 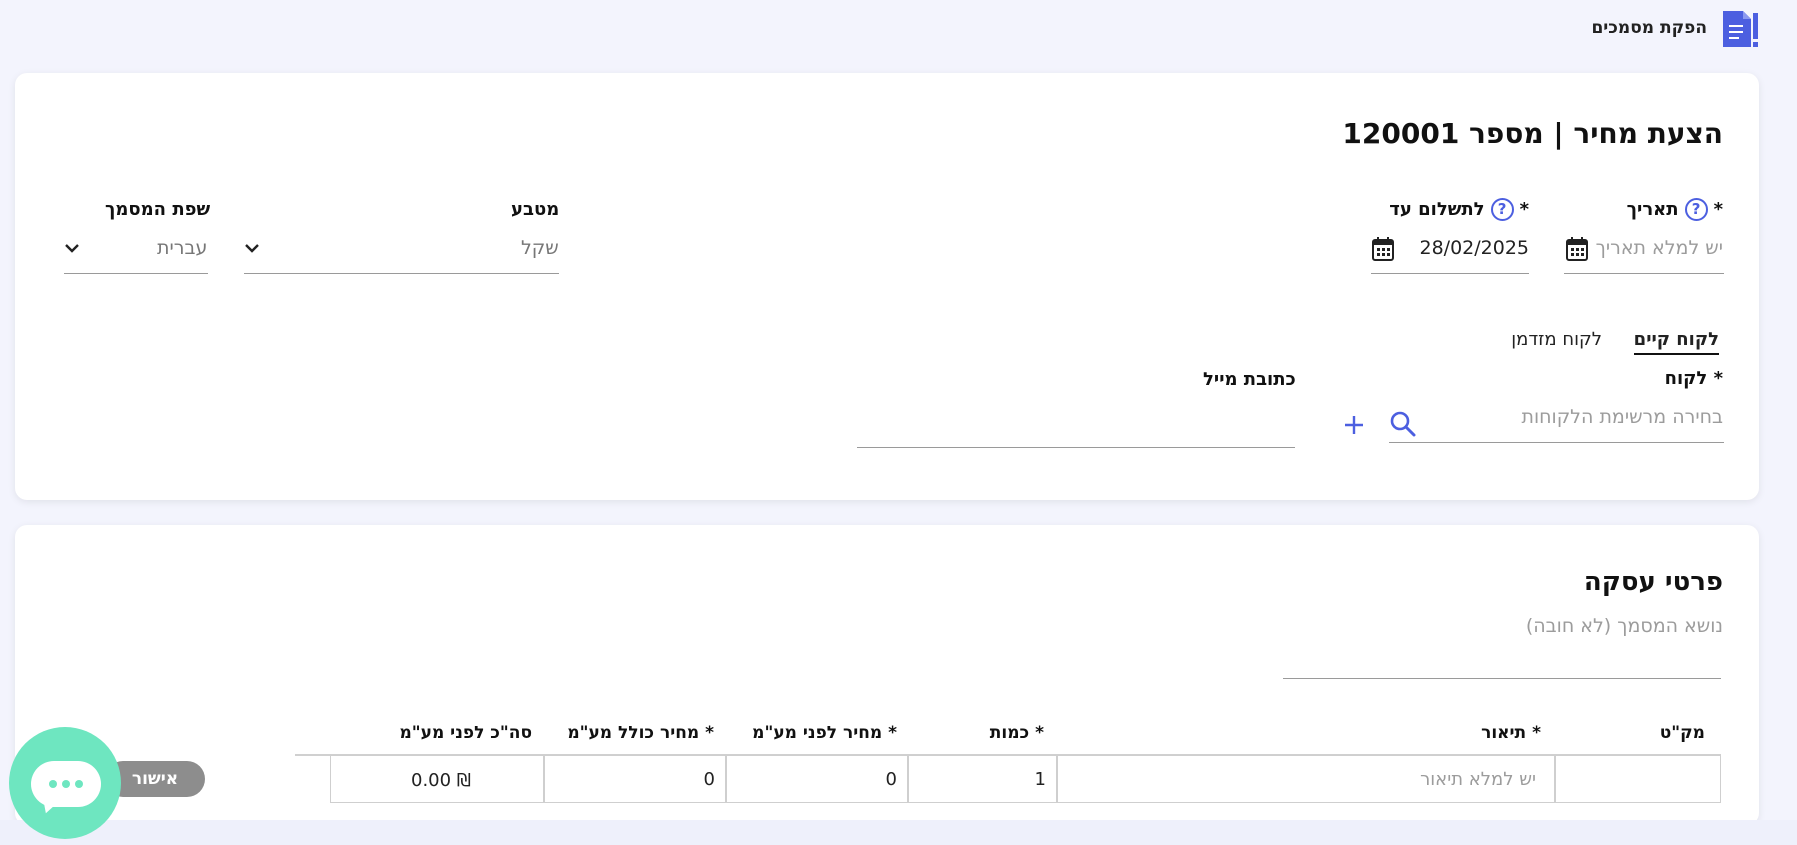 What do you see at coordinates (1016, 733) in the screenshot?
I see `column-header-quantity: כמות *` at bounding box center [1016, 733].